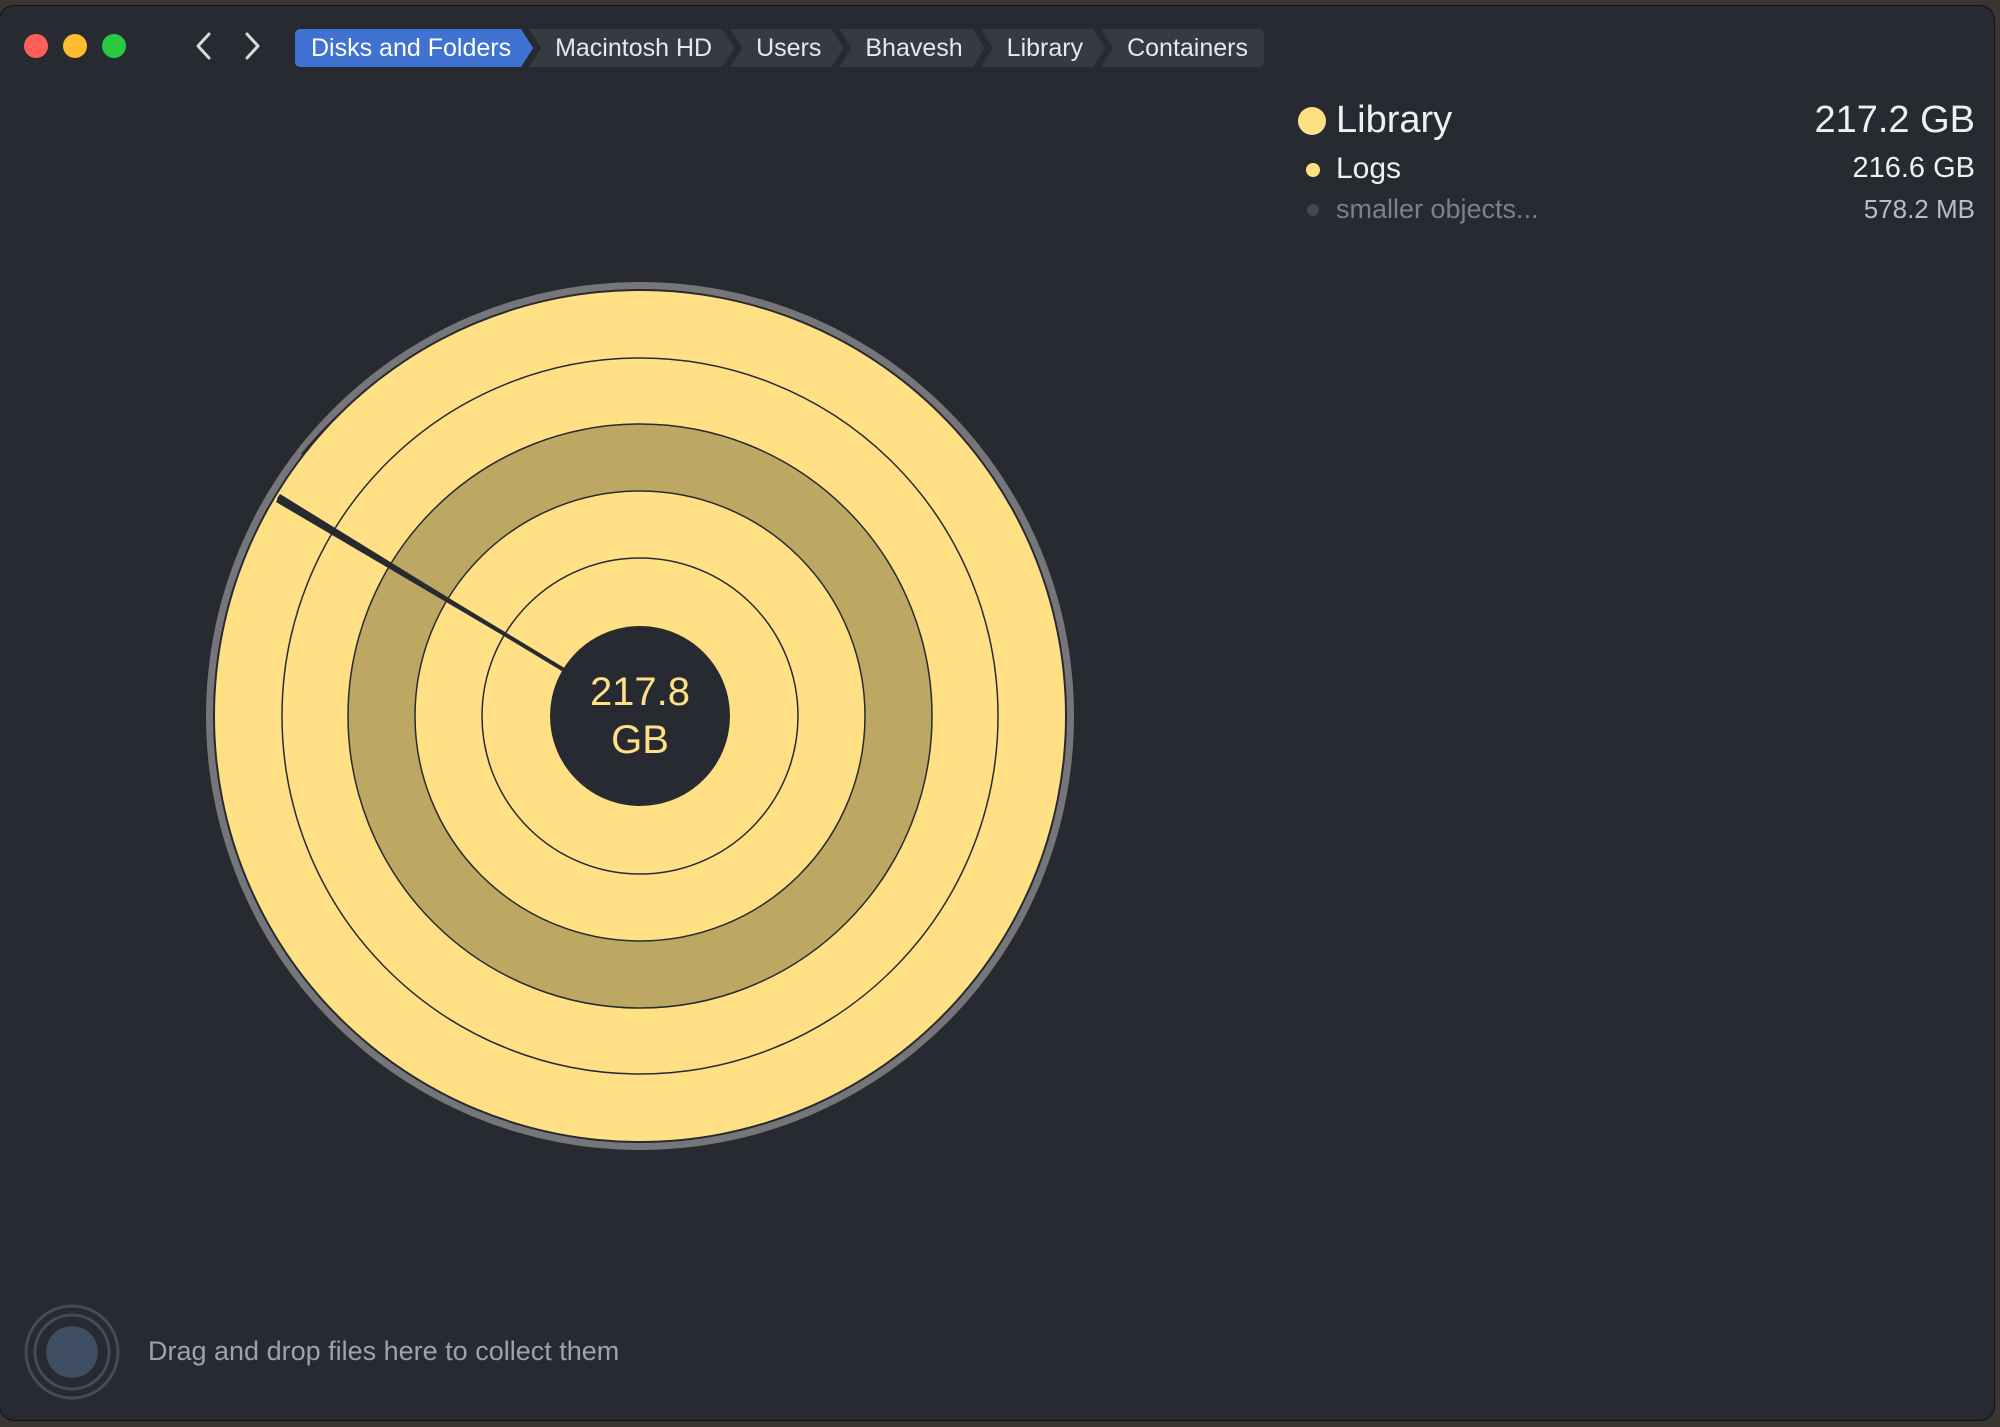  I want to click on legend-item-smaller-objects: smaller objects... 578.2 MB, so click(1632, 213).